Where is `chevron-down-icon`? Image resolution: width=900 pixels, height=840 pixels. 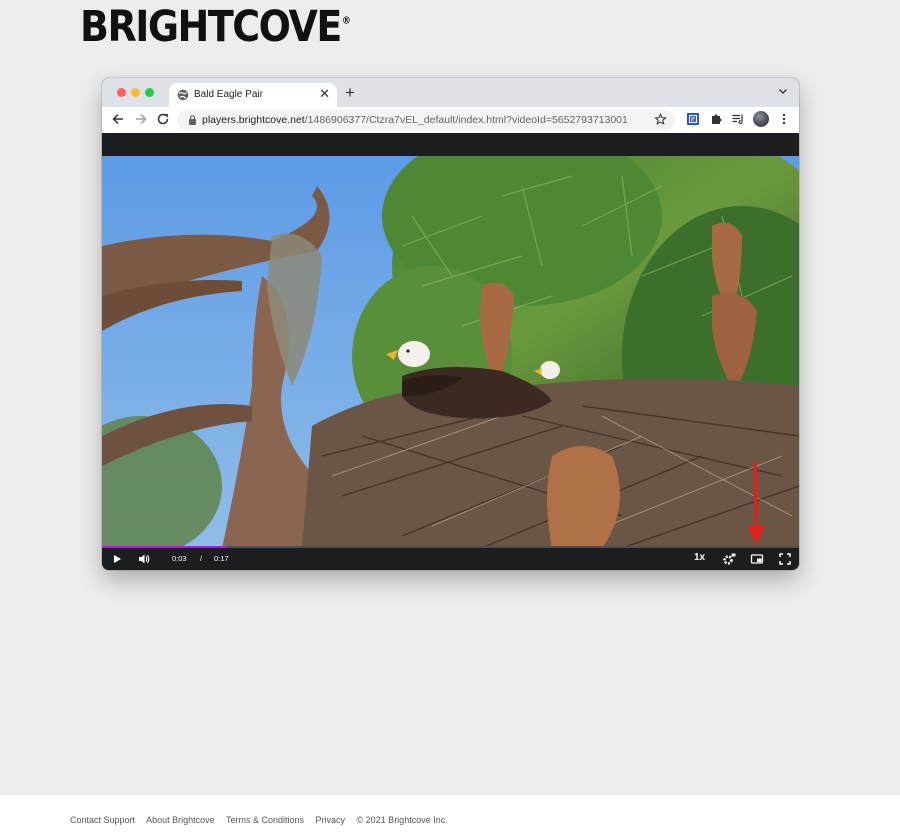 chevron-down-icon is located at coordinates (783, 91).